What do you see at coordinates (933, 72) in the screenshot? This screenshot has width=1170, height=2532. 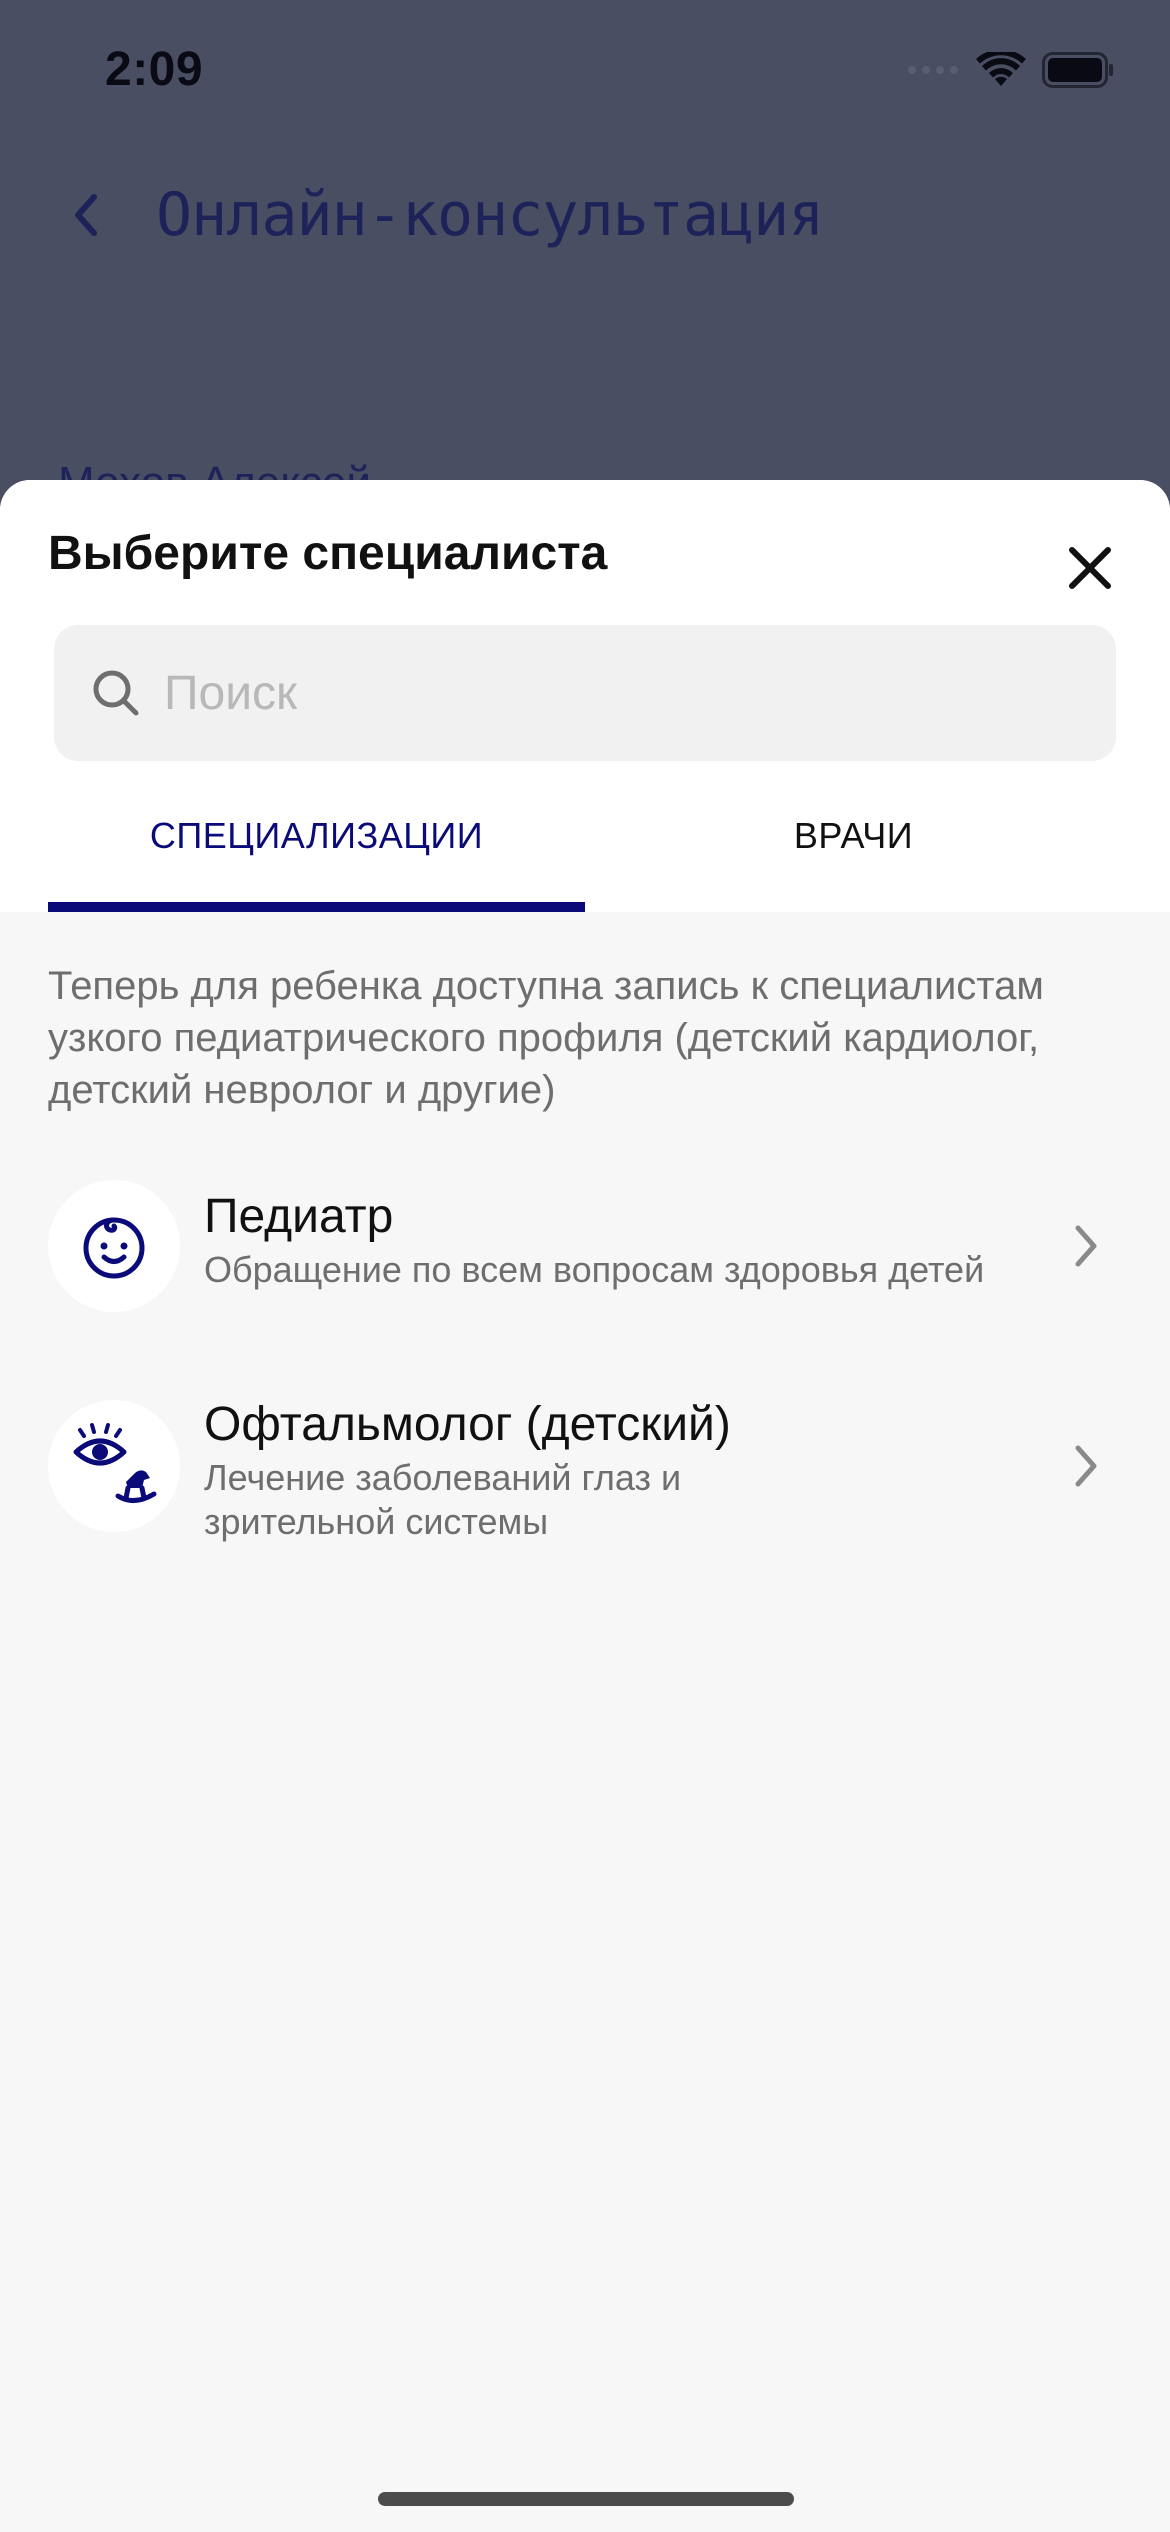 I see `cellular-signal-icon` at bounding box center [933, 72].